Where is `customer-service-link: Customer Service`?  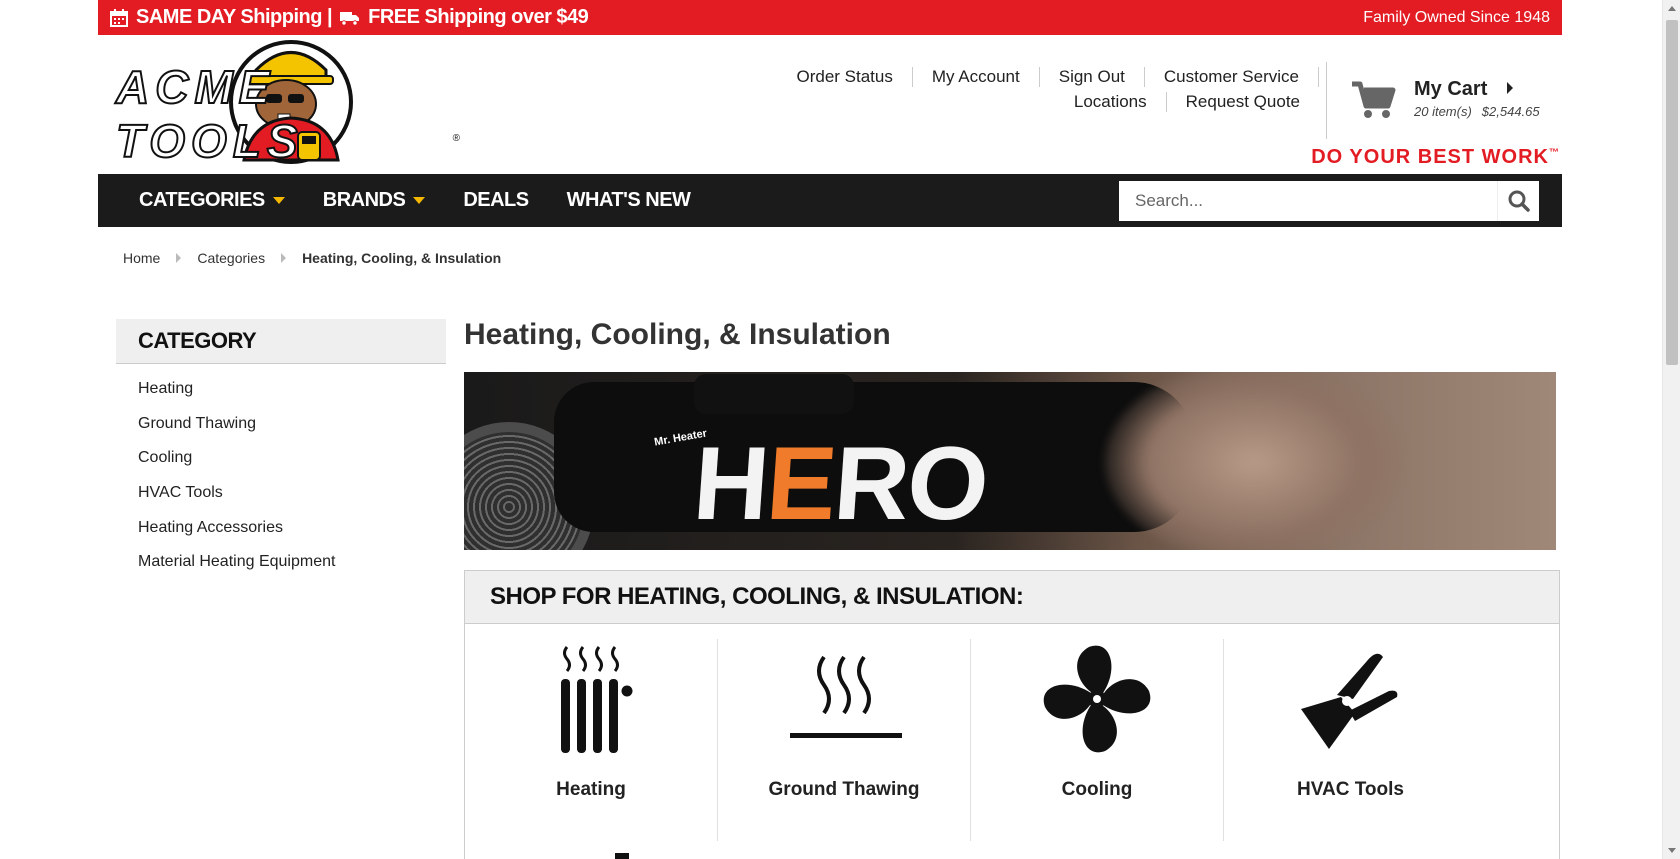 customer-service-link: Customer Service is located at coordinates (1231, 76).